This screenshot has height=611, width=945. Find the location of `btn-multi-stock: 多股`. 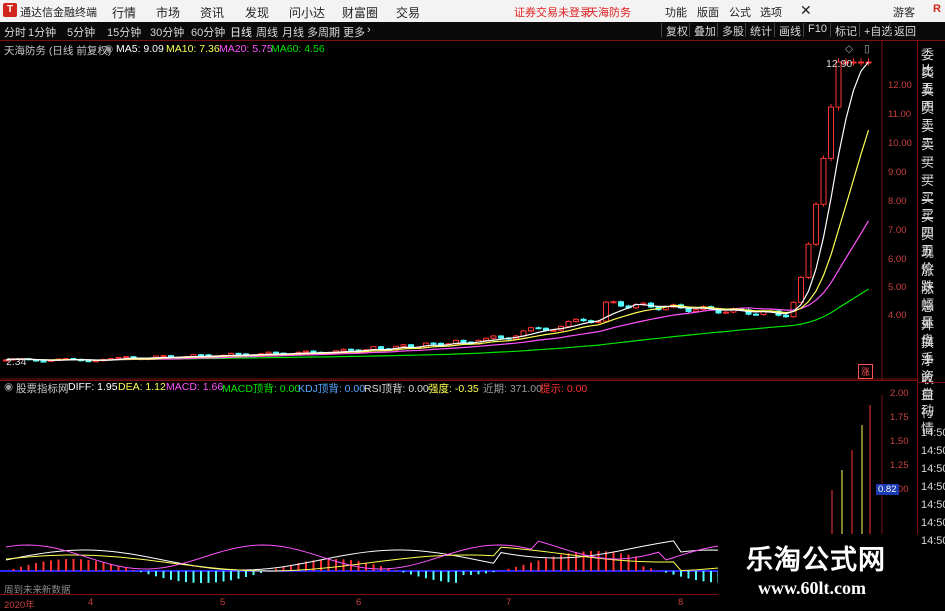

btn-multi-stock: 多股 is located at coordinates (730, 30).